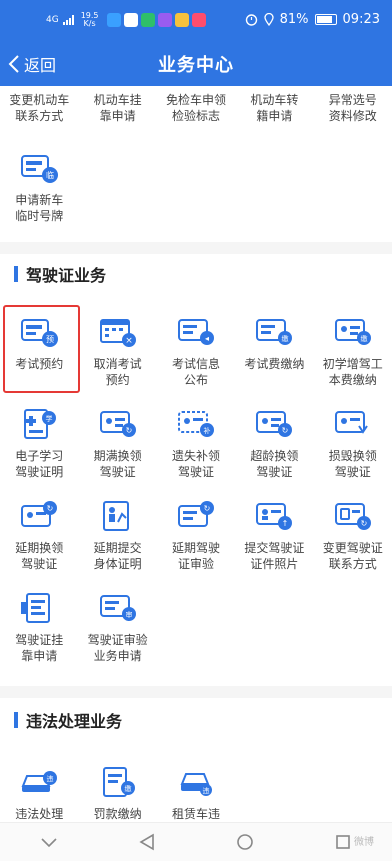 This screenshot has height=861, width=392. I want to click on vehicle-item-affiliation: 机动车挂 靠申请, so click(117, 111).